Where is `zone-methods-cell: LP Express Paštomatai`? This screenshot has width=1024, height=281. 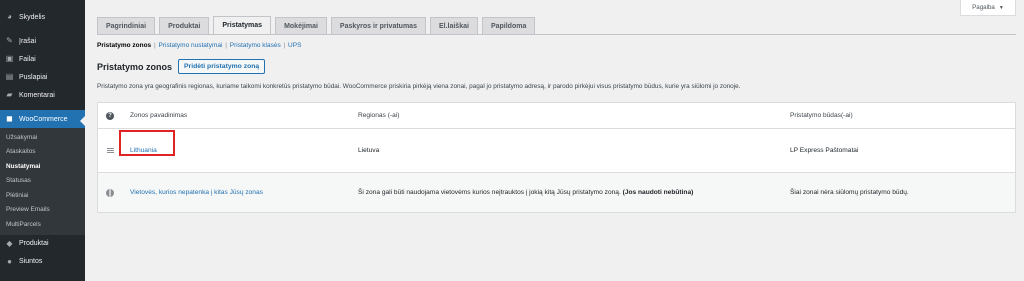 zone-methods-cell: LP Express Paštomatai is located at coordinates (824, 150).